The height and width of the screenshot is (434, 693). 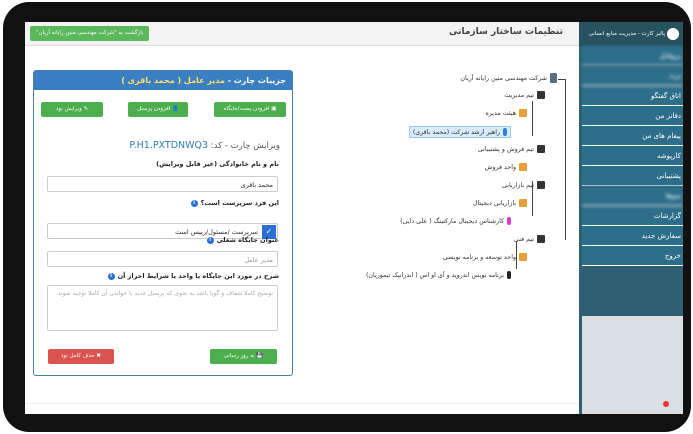 I want to click on delete-node-label: حذف کامل نود, so click(x=77, y=356).